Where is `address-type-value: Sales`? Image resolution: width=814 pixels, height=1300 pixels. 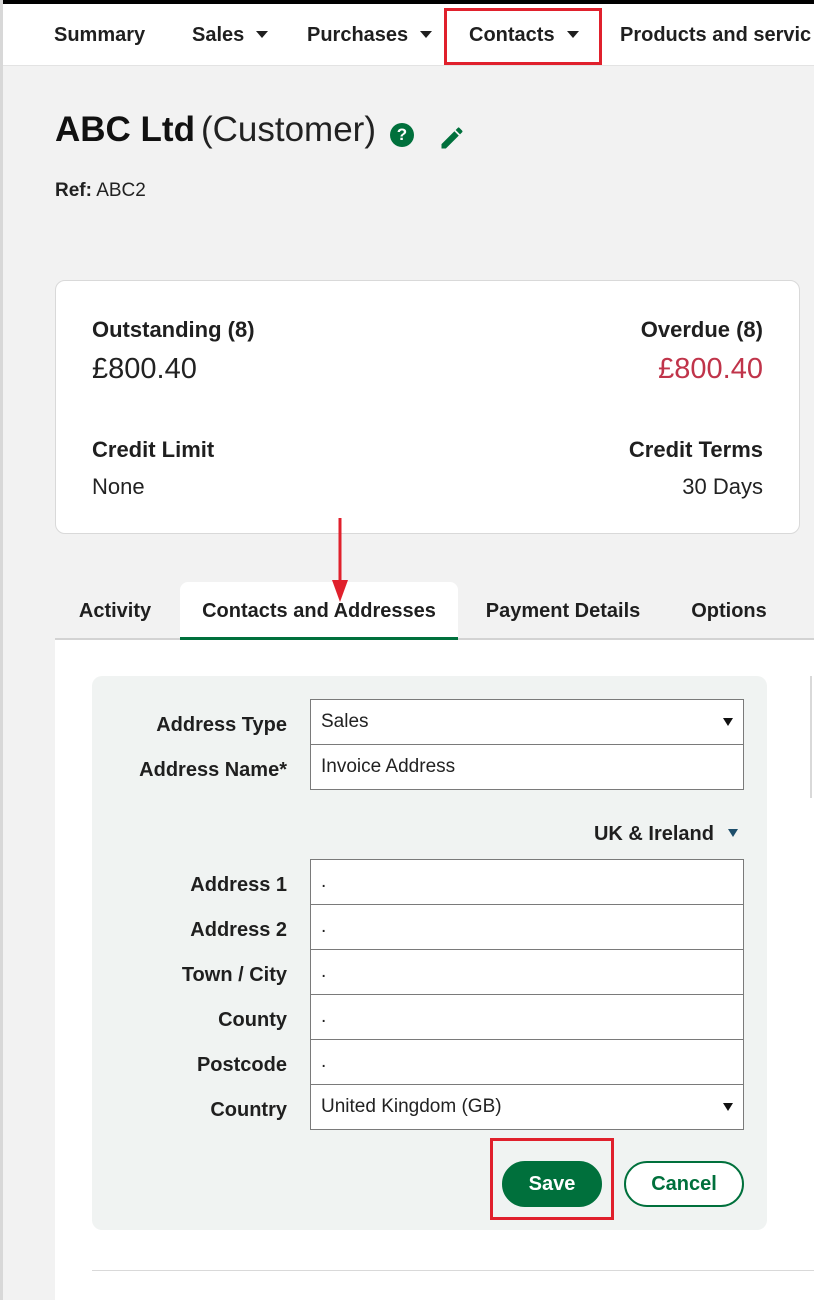 address-type-value: Sales is located at coordinates (345, 721).